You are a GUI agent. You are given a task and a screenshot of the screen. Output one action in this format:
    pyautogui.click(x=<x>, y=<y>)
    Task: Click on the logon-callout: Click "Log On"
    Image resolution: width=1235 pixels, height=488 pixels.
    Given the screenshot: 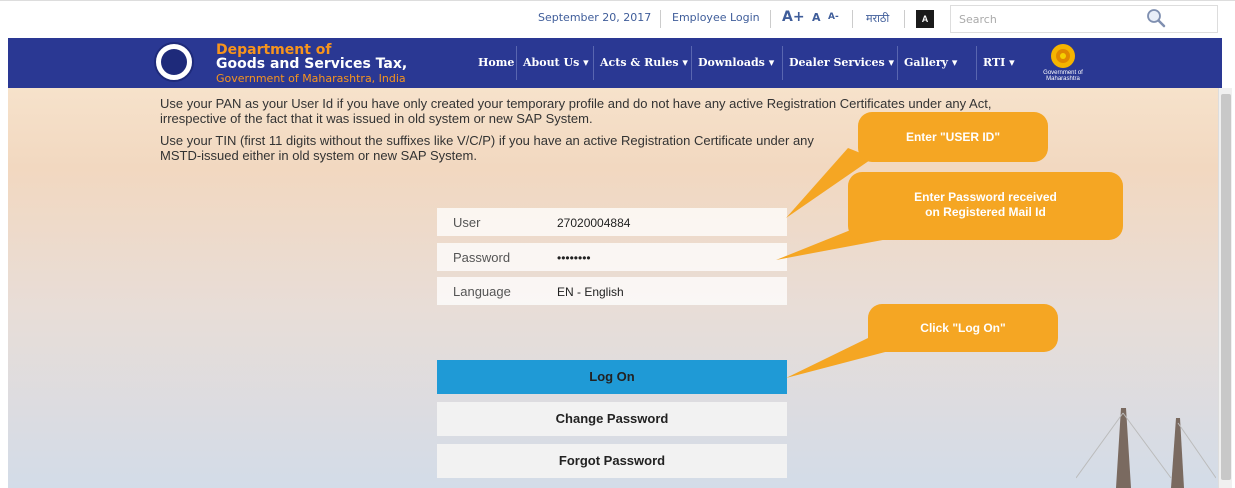 What is the action you would take?
    pyautogui.click(x=963, y=328)
    